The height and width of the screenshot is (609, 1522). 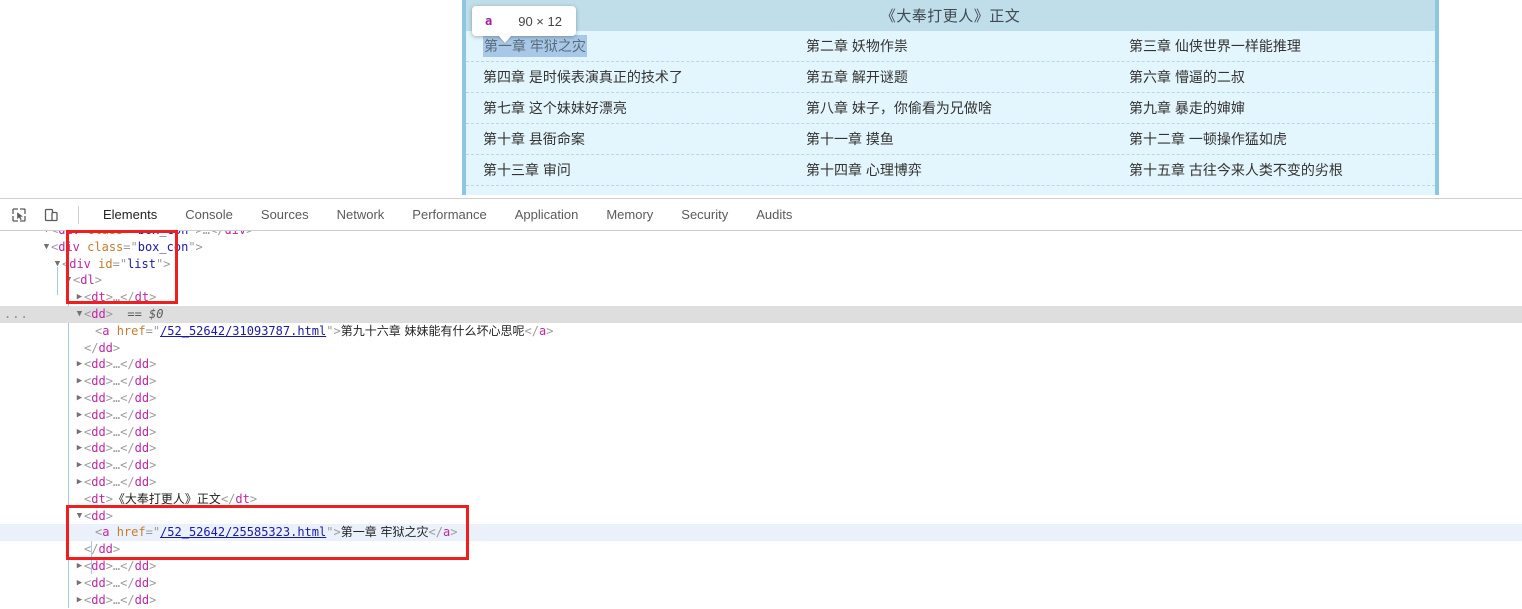 I want to click on device-toolbar-icon, so click(x=51, y=215).